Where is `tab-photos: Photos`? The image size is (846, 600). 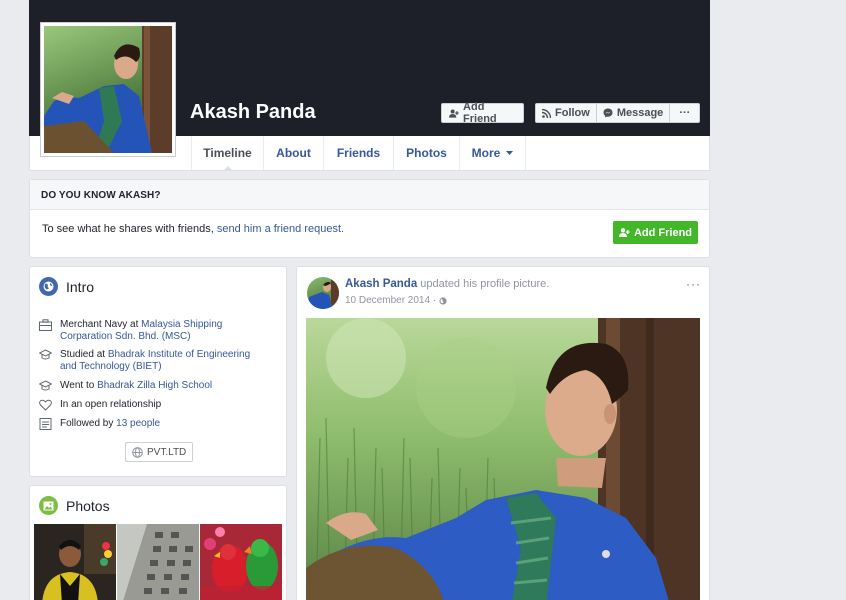 tab-photos: Photos is located at coordinates (427, 153).